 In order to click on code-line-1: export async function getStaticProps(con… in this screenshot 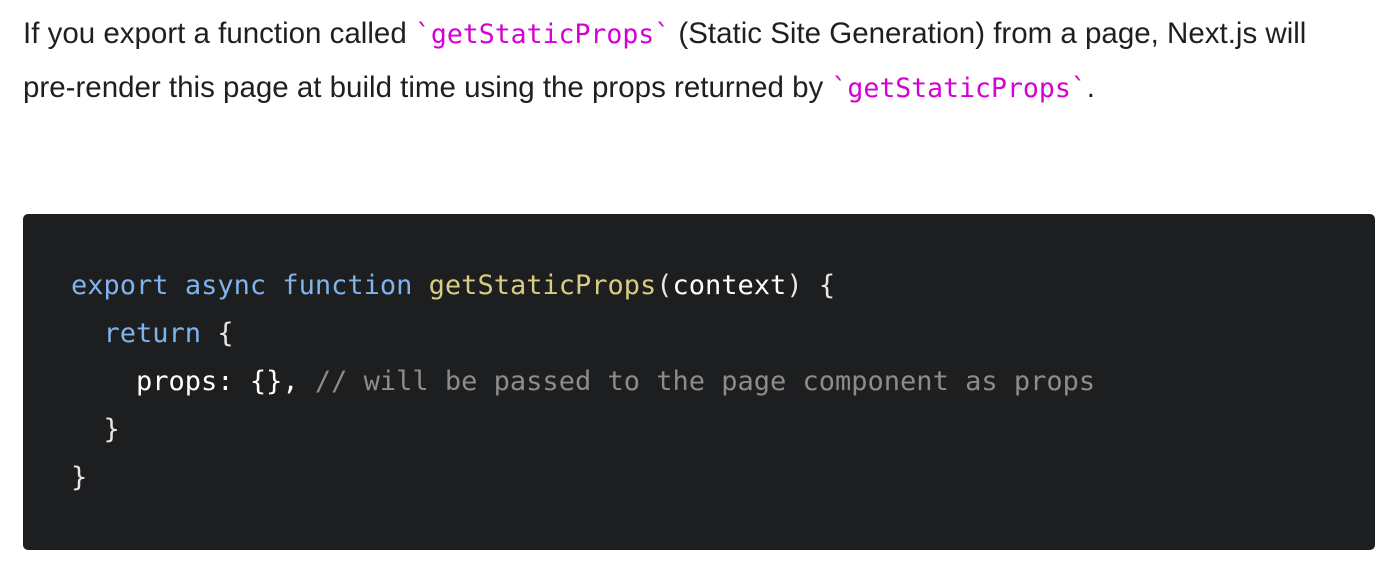, I will do `click(453, 285)`.